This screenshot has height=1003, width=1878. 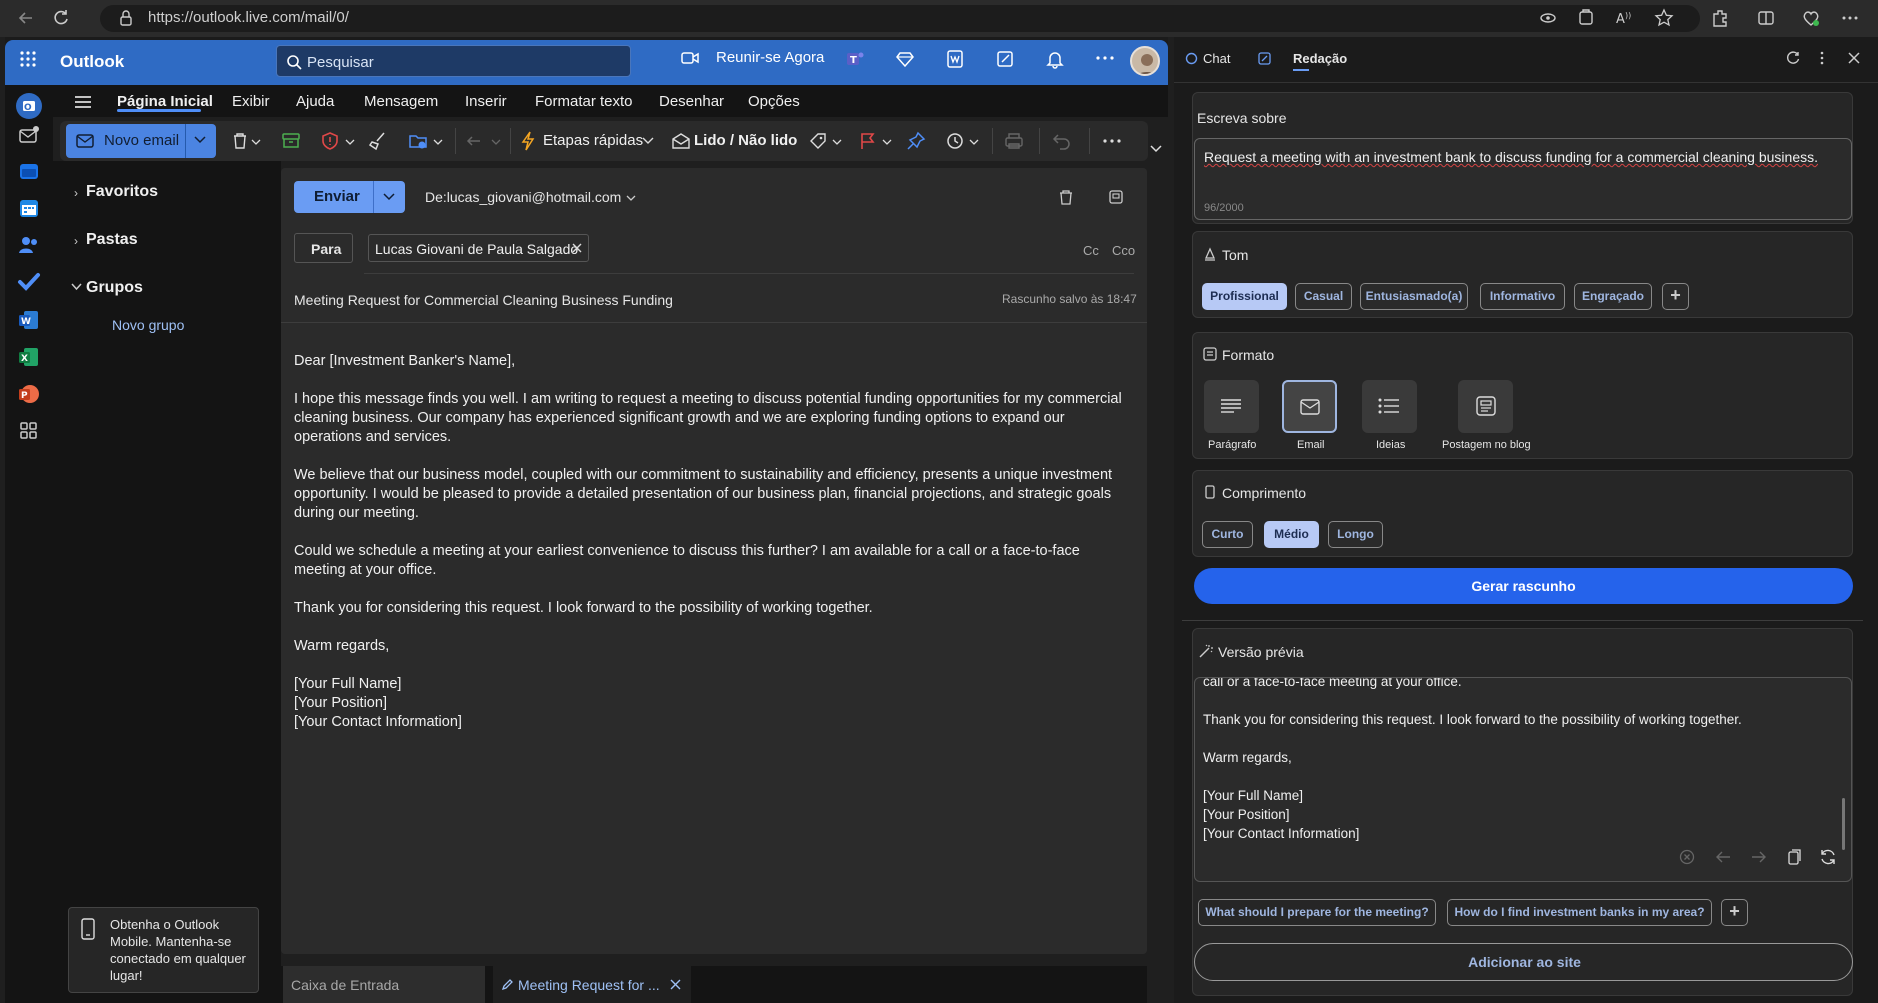 What do you see at coordinates (1586, 18) in the screenshot?
I see `app-install-icon` at bounding box center [1586, 18].